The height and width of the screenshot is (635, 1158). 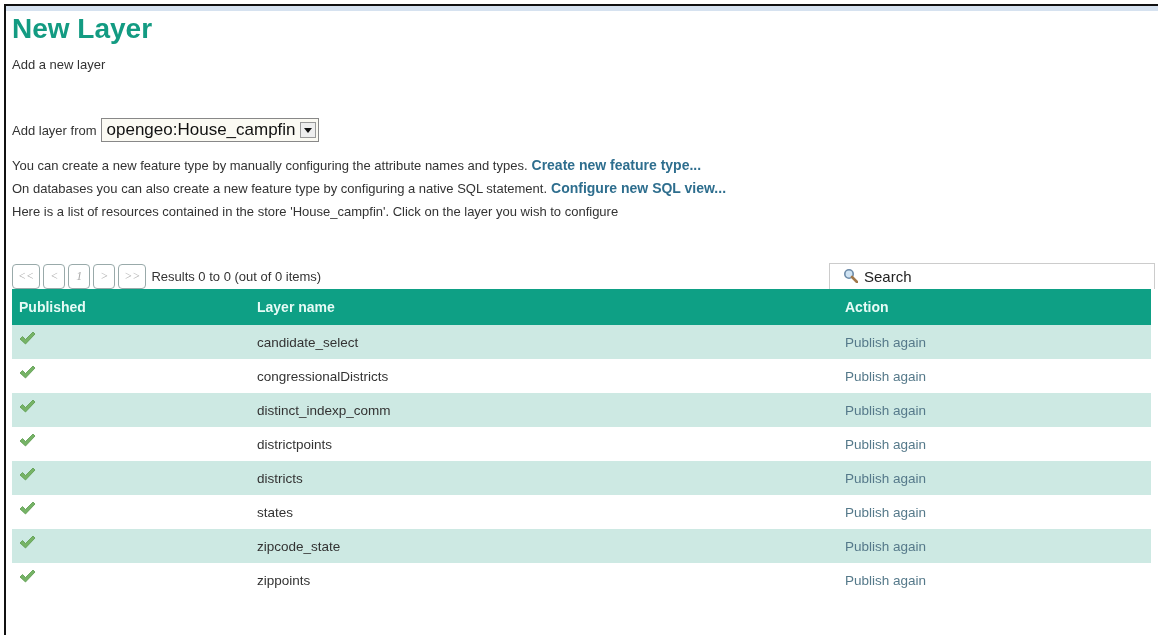 I want to click on pager-button: <<, so click(x=26, y=276).